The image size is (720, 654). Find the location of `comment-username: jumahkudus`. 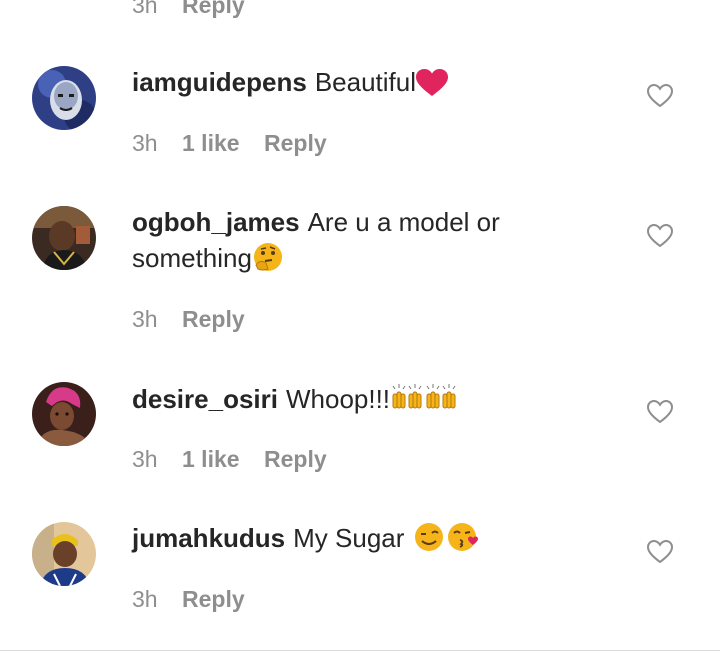

comment-username: jumahkudus is located at coordinates (208, 538).